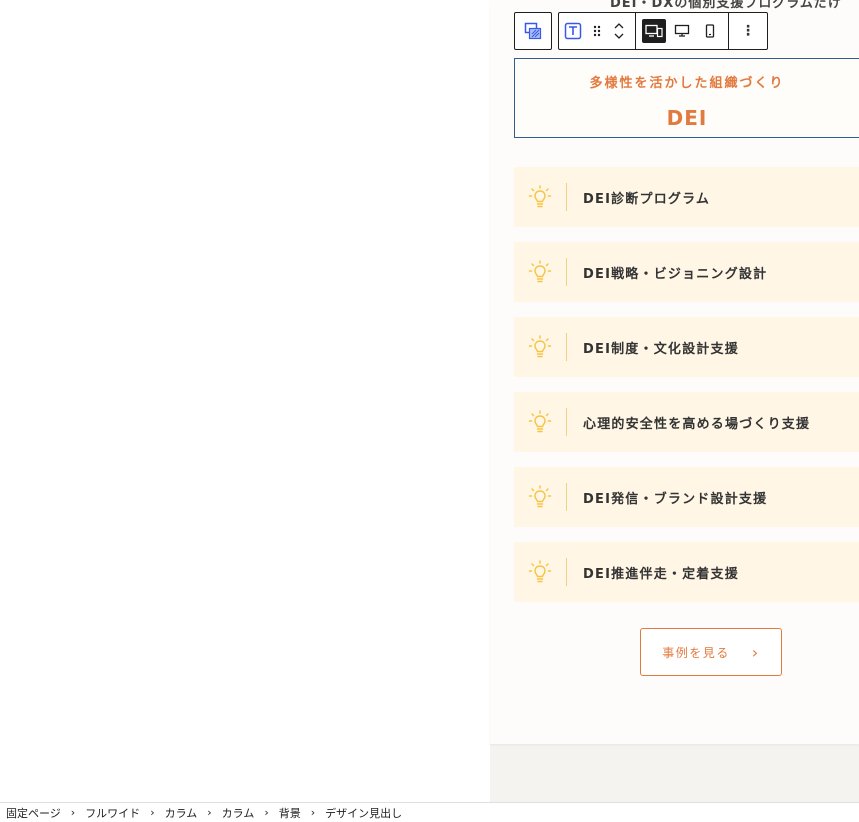 The width and height of the screenshot is (859, 822). I want to click on breadcrumb-item: 背景, so click(290, 813).